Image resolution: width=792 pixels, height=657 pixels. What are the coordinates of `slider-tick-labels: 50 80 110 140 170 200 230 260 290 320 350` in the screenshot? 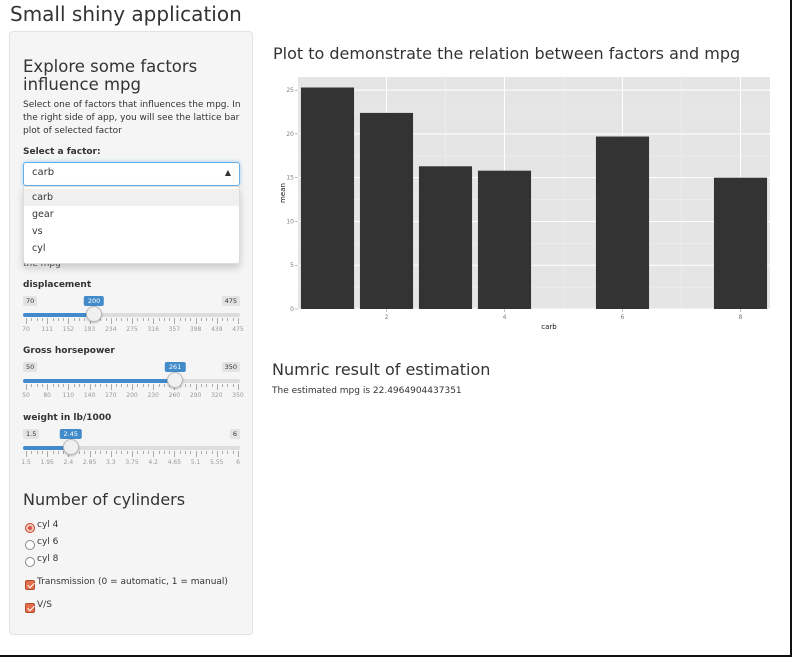 It's located at (133, 397).